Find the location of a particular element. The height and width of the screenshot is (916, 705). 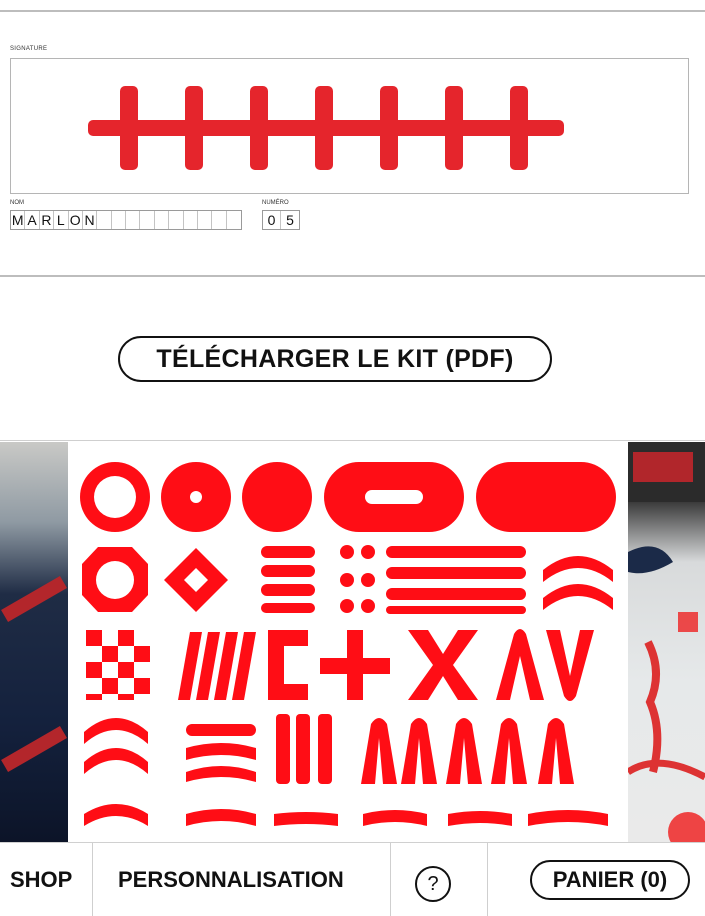

help-button: ? is located at coordinates (433, 884).